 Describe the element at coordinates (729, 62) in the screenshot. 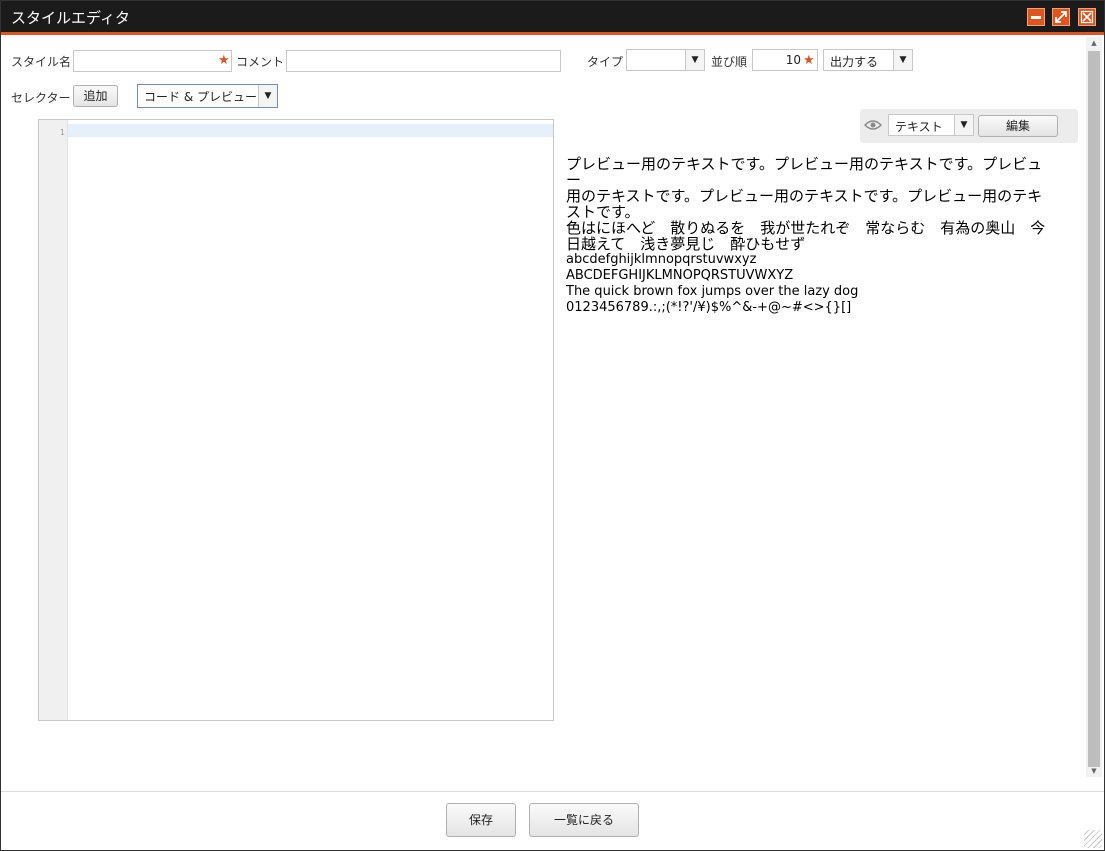

I see `order-label: 並び順` at that location.